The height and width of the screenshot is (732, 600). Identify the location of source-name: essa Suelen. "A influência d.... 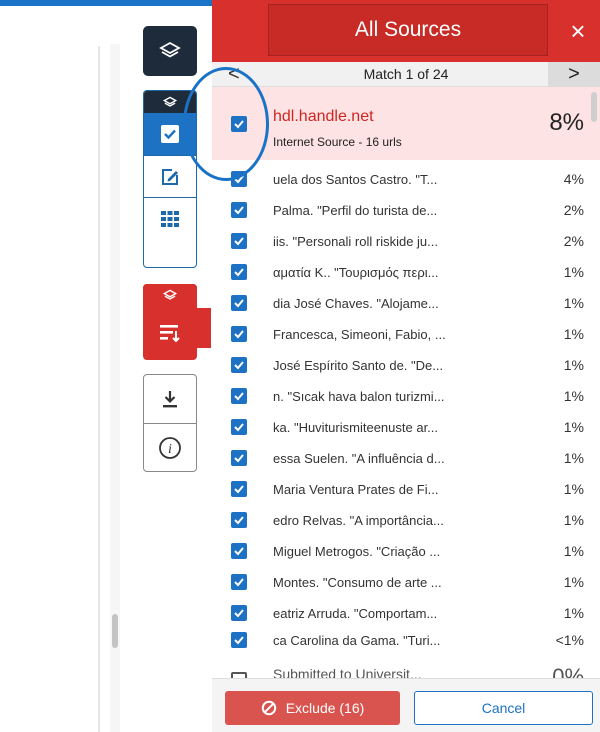
(359, 458).